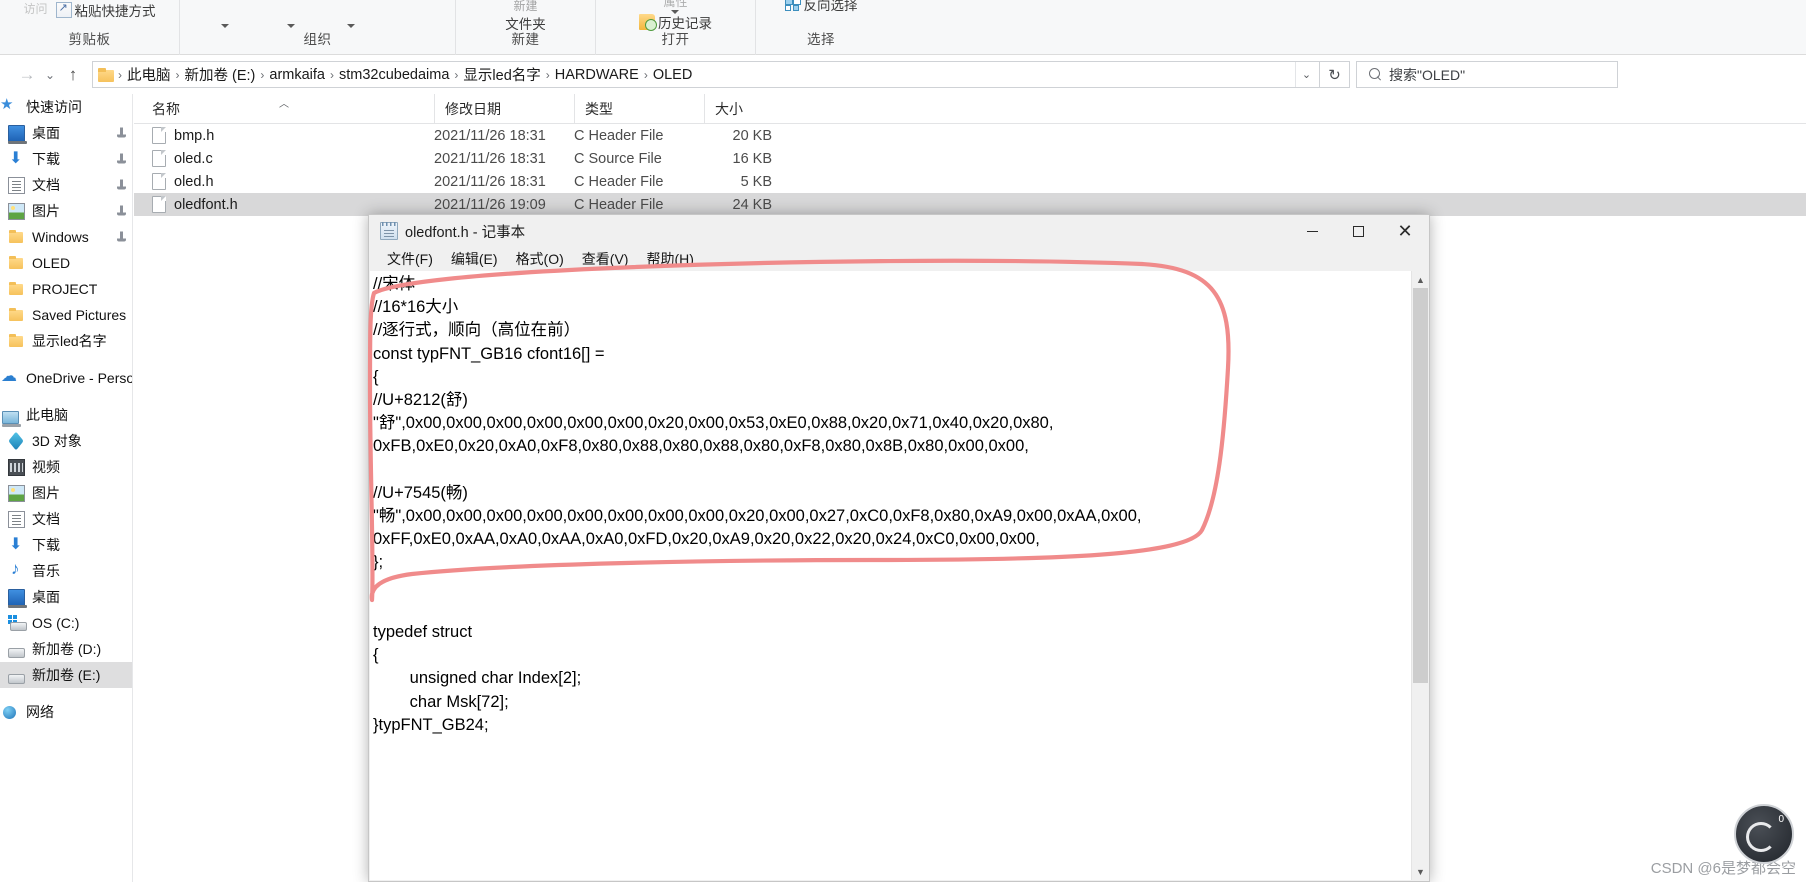  I want to click on invert-selection-button: 反向选择, so click(821, 7).